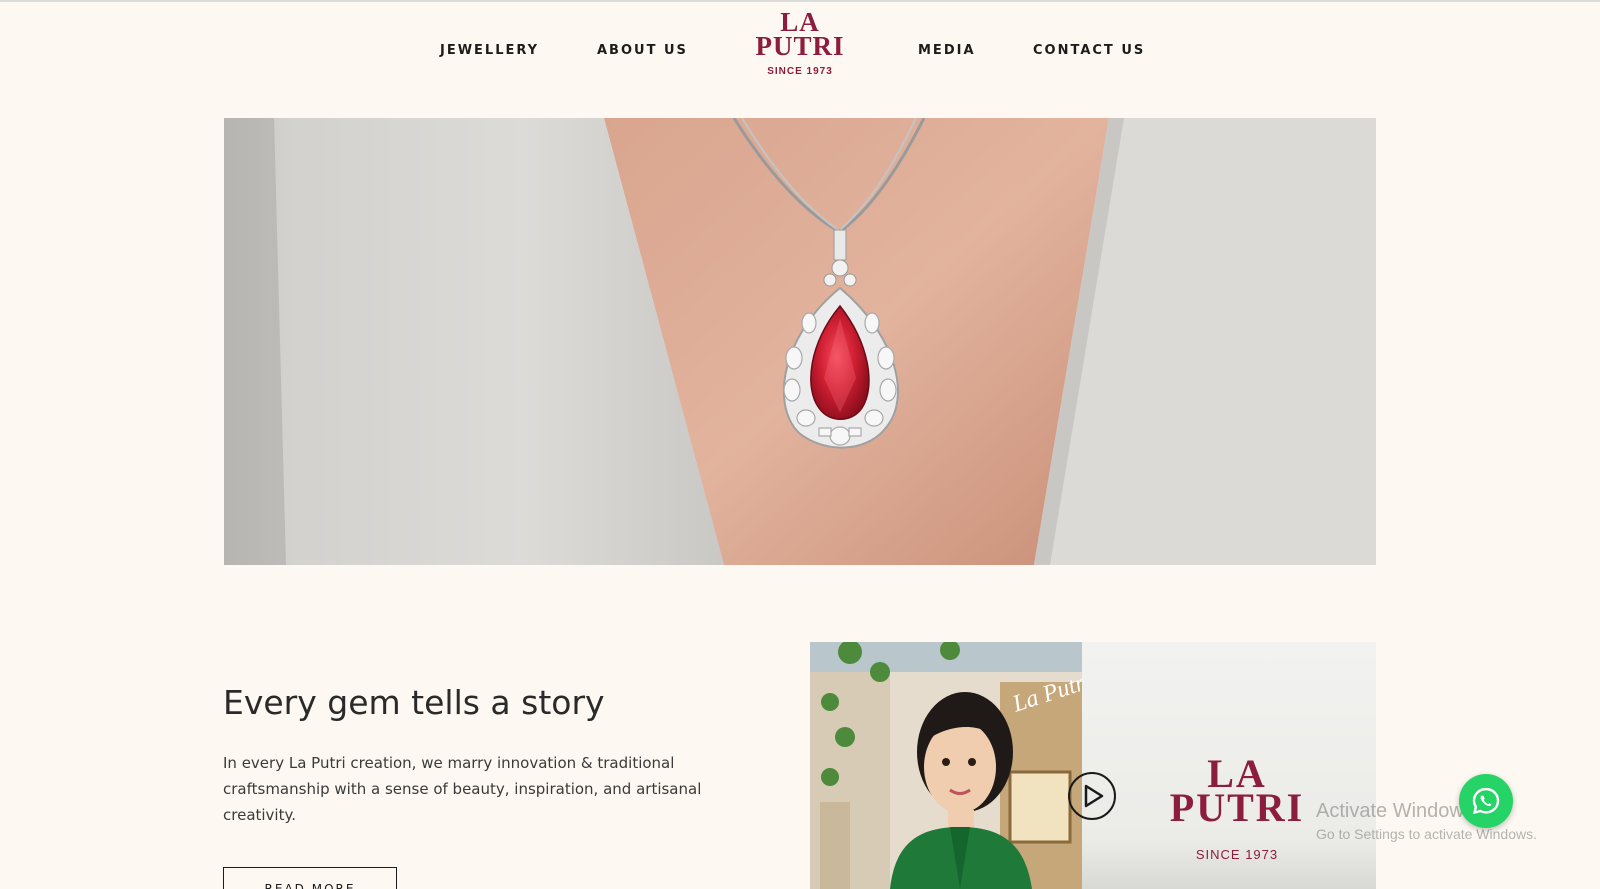  What do you see at coordinates (414, 702) in the screenshot?
I see `story-title: Every gem tells a story` at bounding box center [414, 702].